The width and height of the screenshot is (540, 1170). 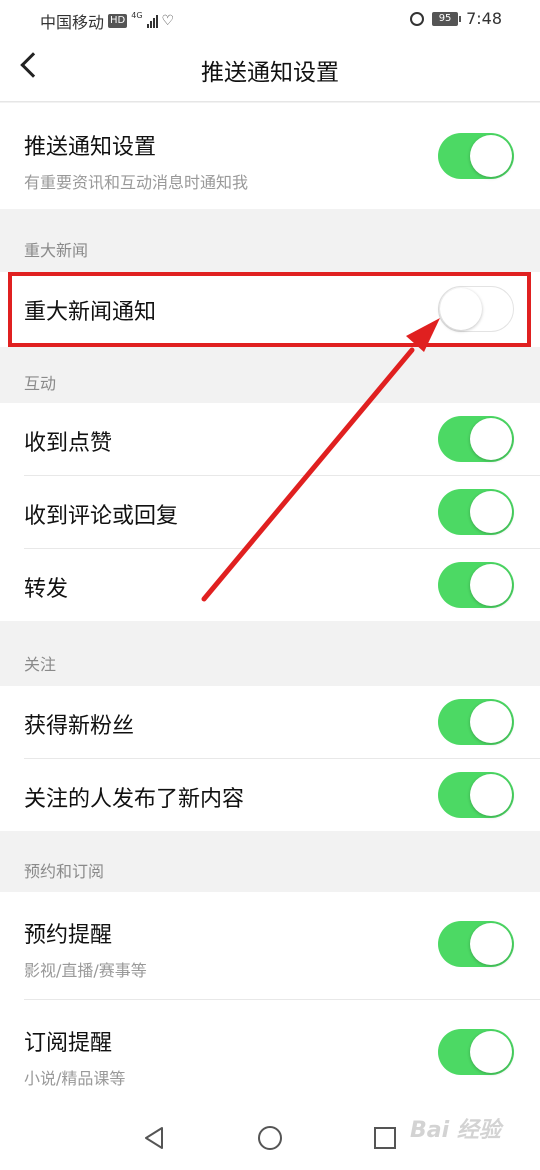 What do you see at coordinates (320, 460) in the screenshot?
I see `annotation-arrow` at bounding box center [320, 460].